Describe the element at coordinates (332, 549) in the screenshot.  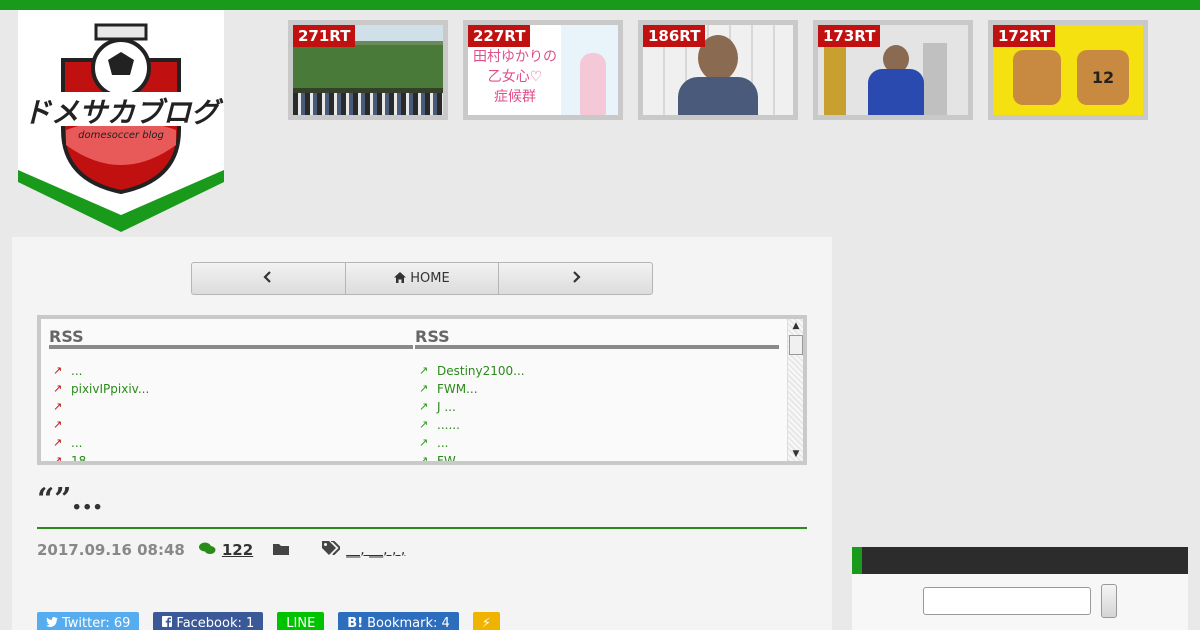
I see `tags-icon` at that location.